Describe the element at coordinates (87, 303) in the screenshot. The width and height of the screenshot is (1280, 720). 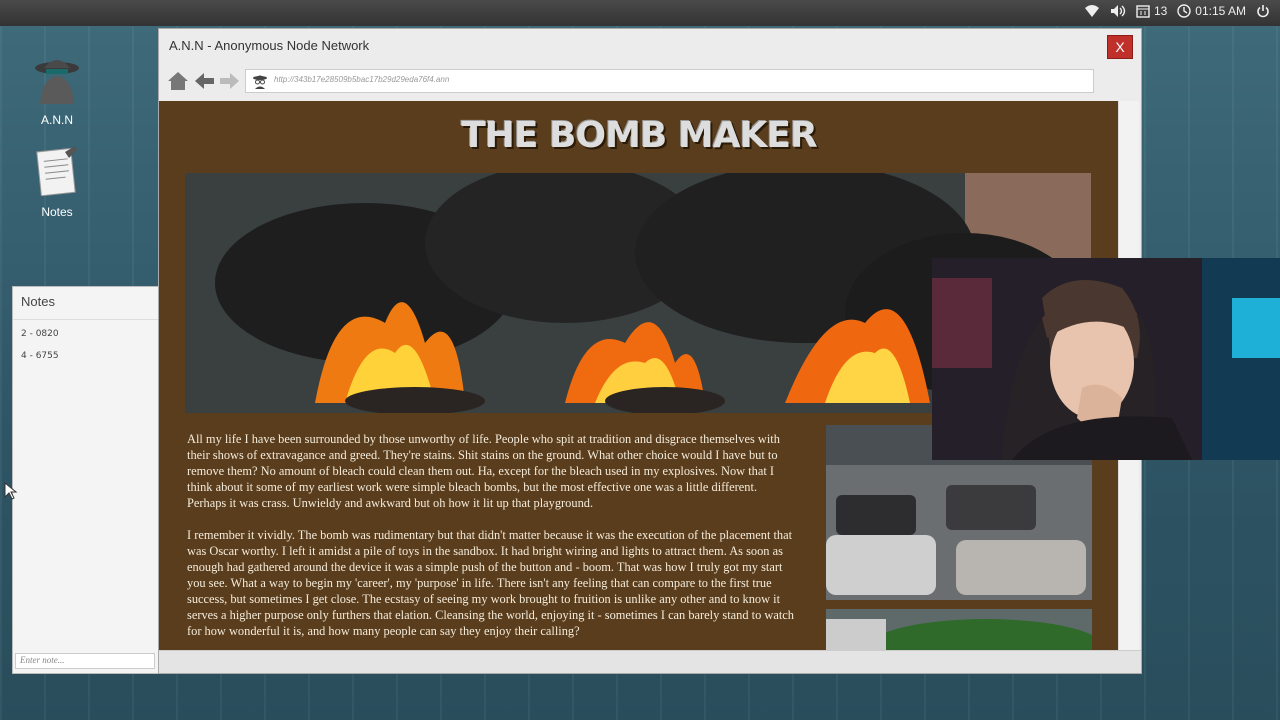
I see `notes-title: Notes` at that location.